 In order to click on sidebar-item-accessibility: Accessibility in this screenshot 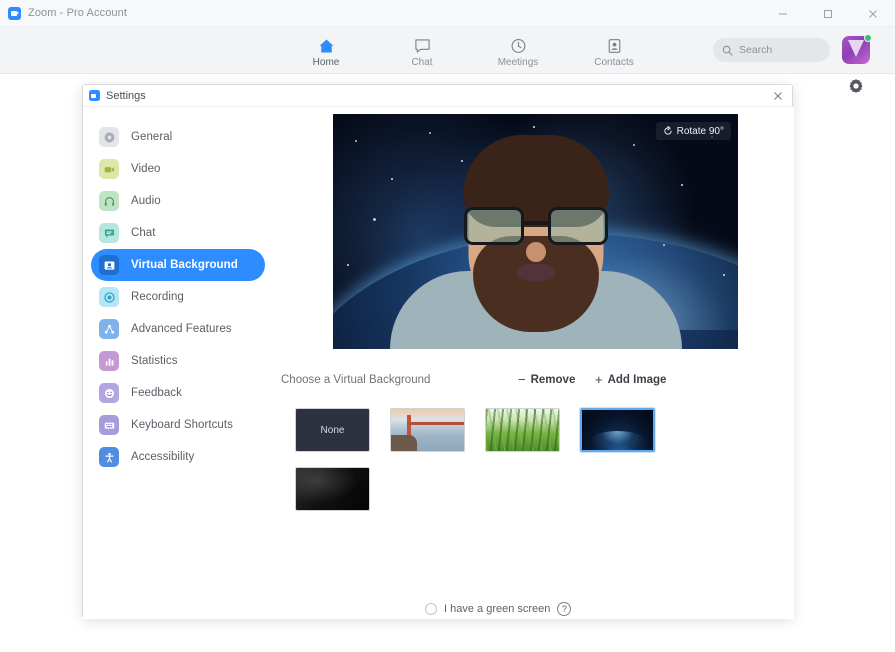, I will do `click(178, 457)`.